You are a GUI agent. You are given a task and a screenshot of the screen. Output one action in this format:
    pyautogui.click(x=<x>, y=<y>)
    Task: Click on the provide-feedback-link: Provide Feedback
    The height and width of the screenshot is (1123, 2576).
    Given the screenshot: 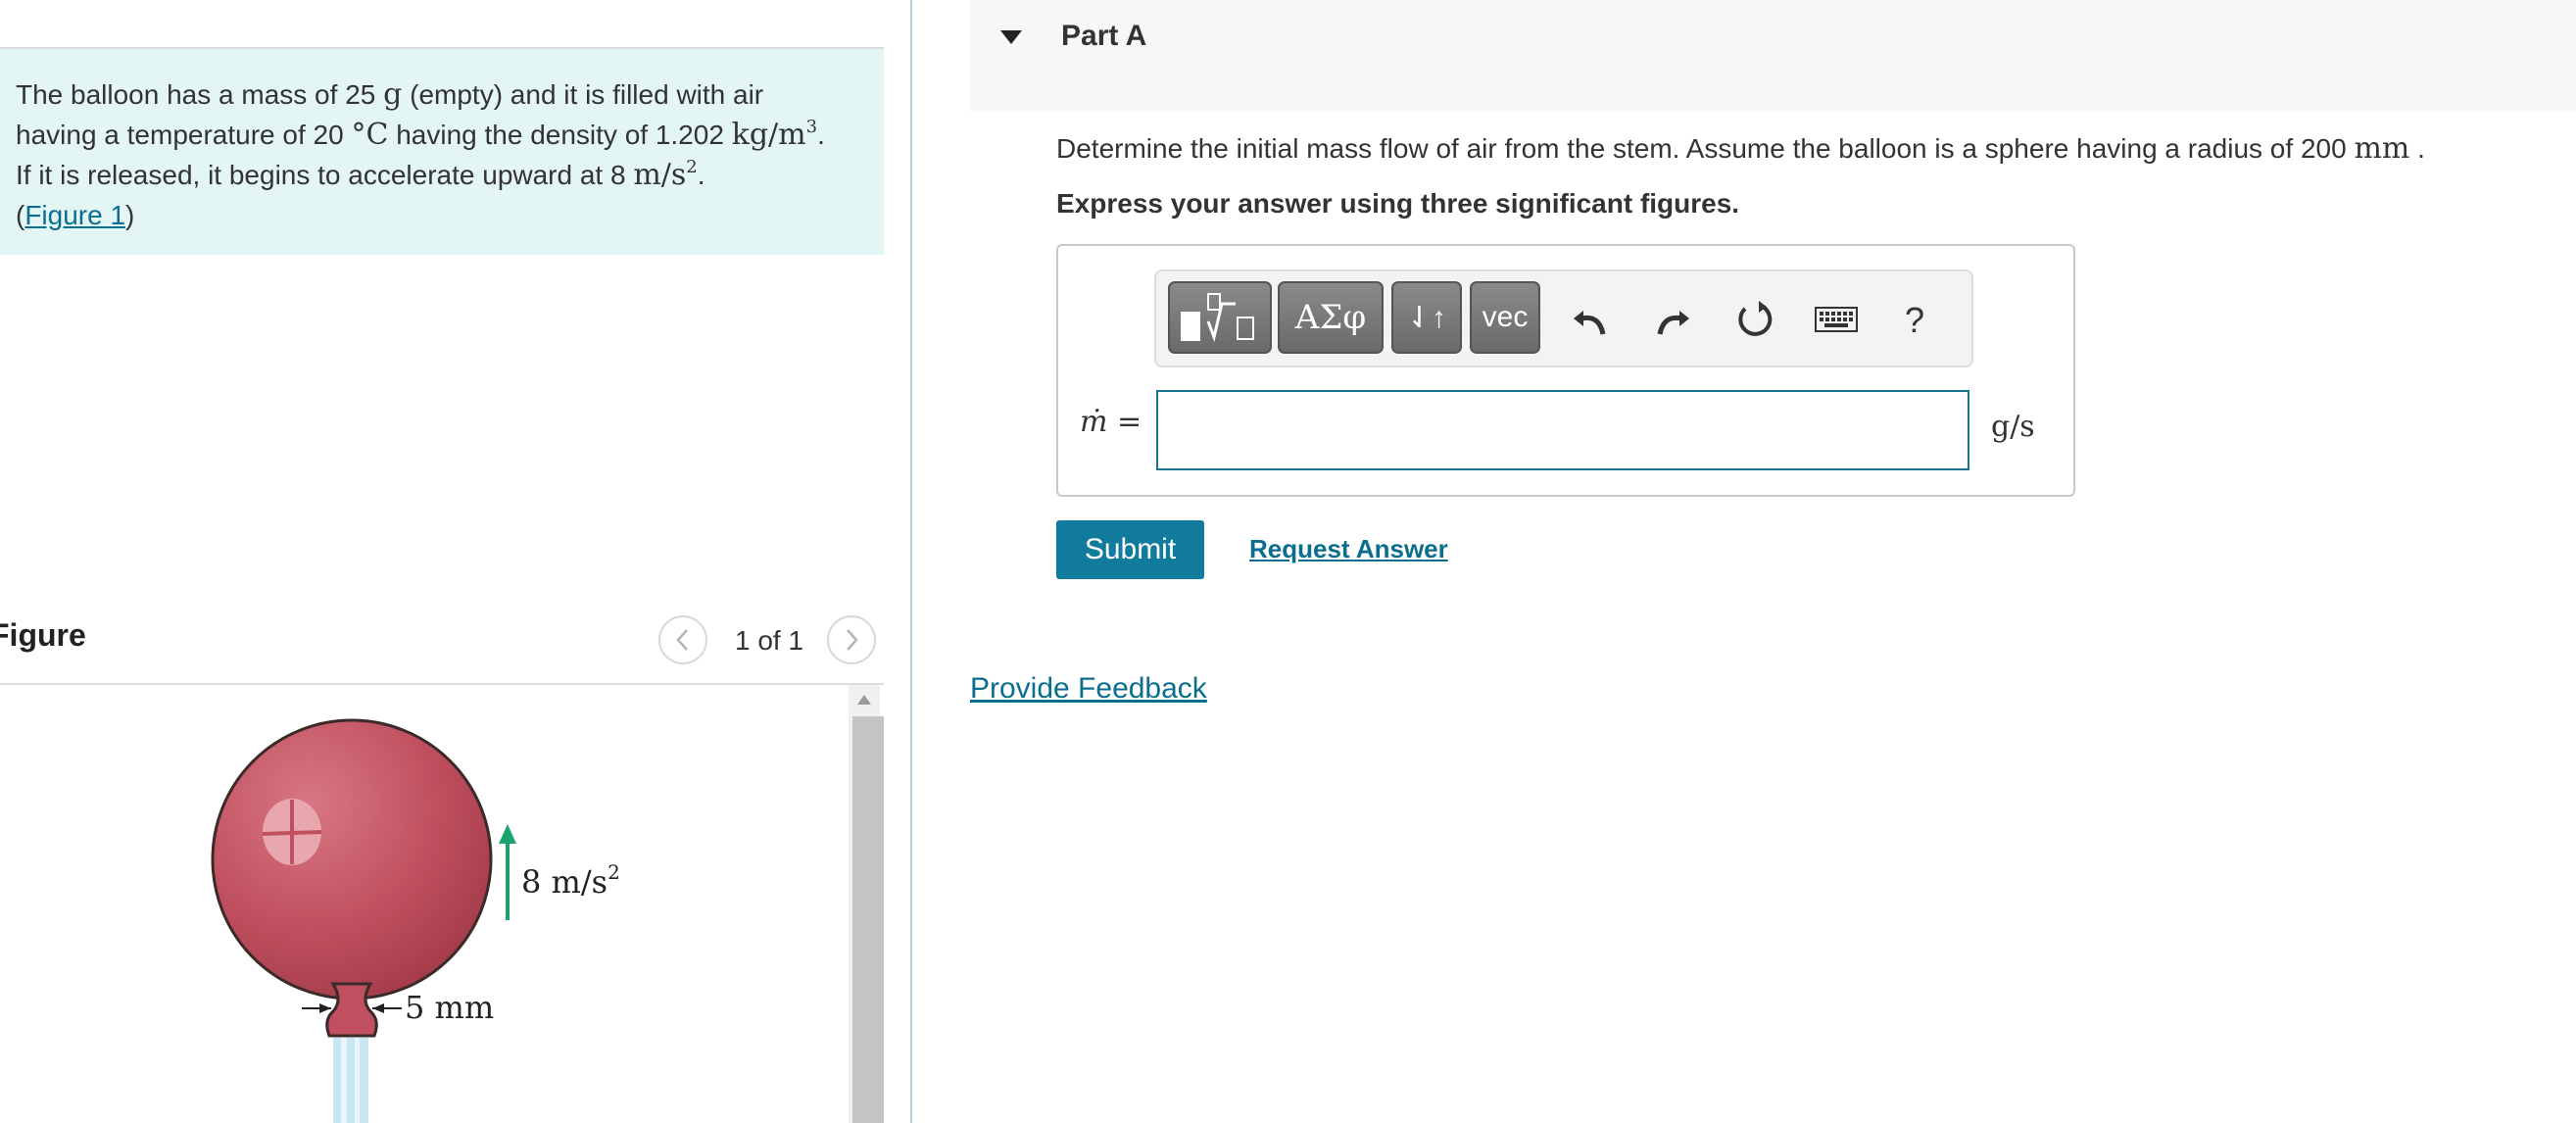 What is the action you would take?
    pyautogui.click(x=1088, y=689)
    